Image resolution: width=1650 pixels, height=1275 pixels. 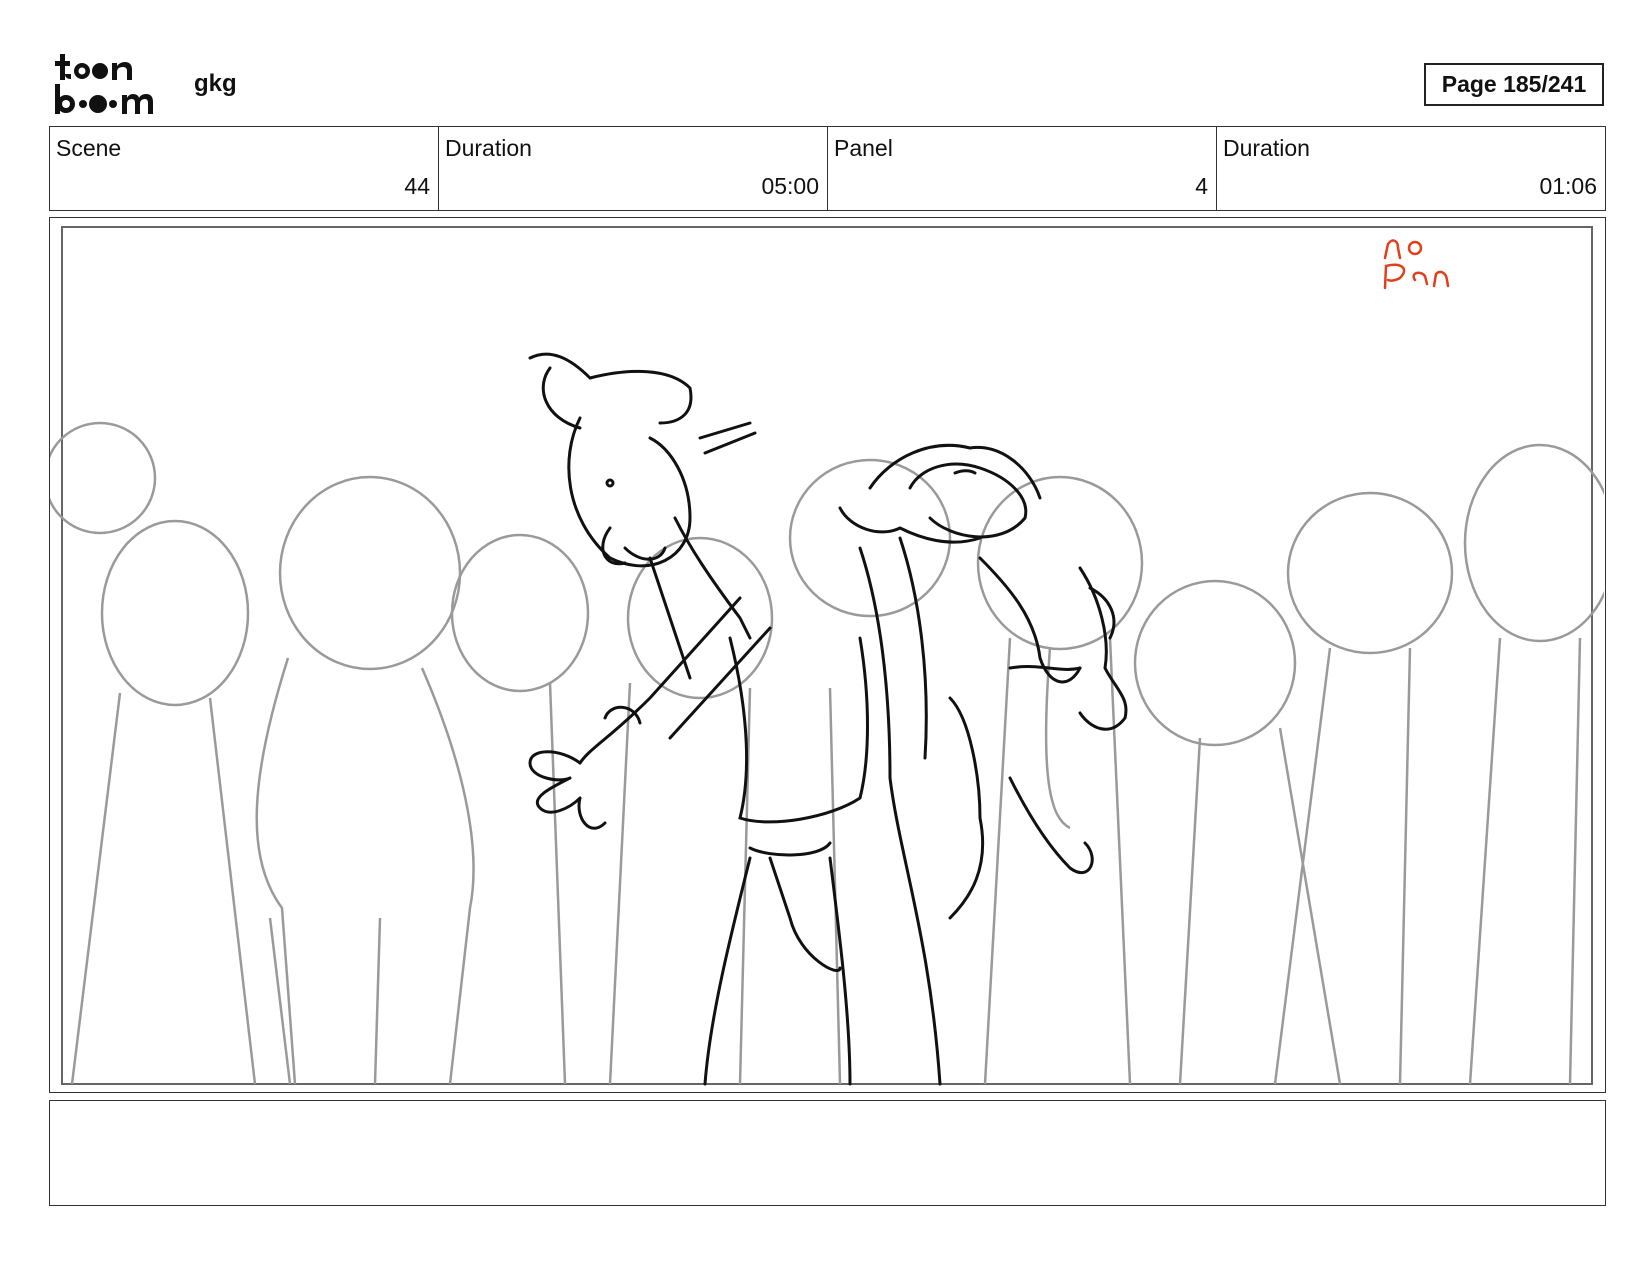 What do you see at coordinates (104, 84) in the screenshot?
I see `toonboom-logo` at bounding box center [104, 84].